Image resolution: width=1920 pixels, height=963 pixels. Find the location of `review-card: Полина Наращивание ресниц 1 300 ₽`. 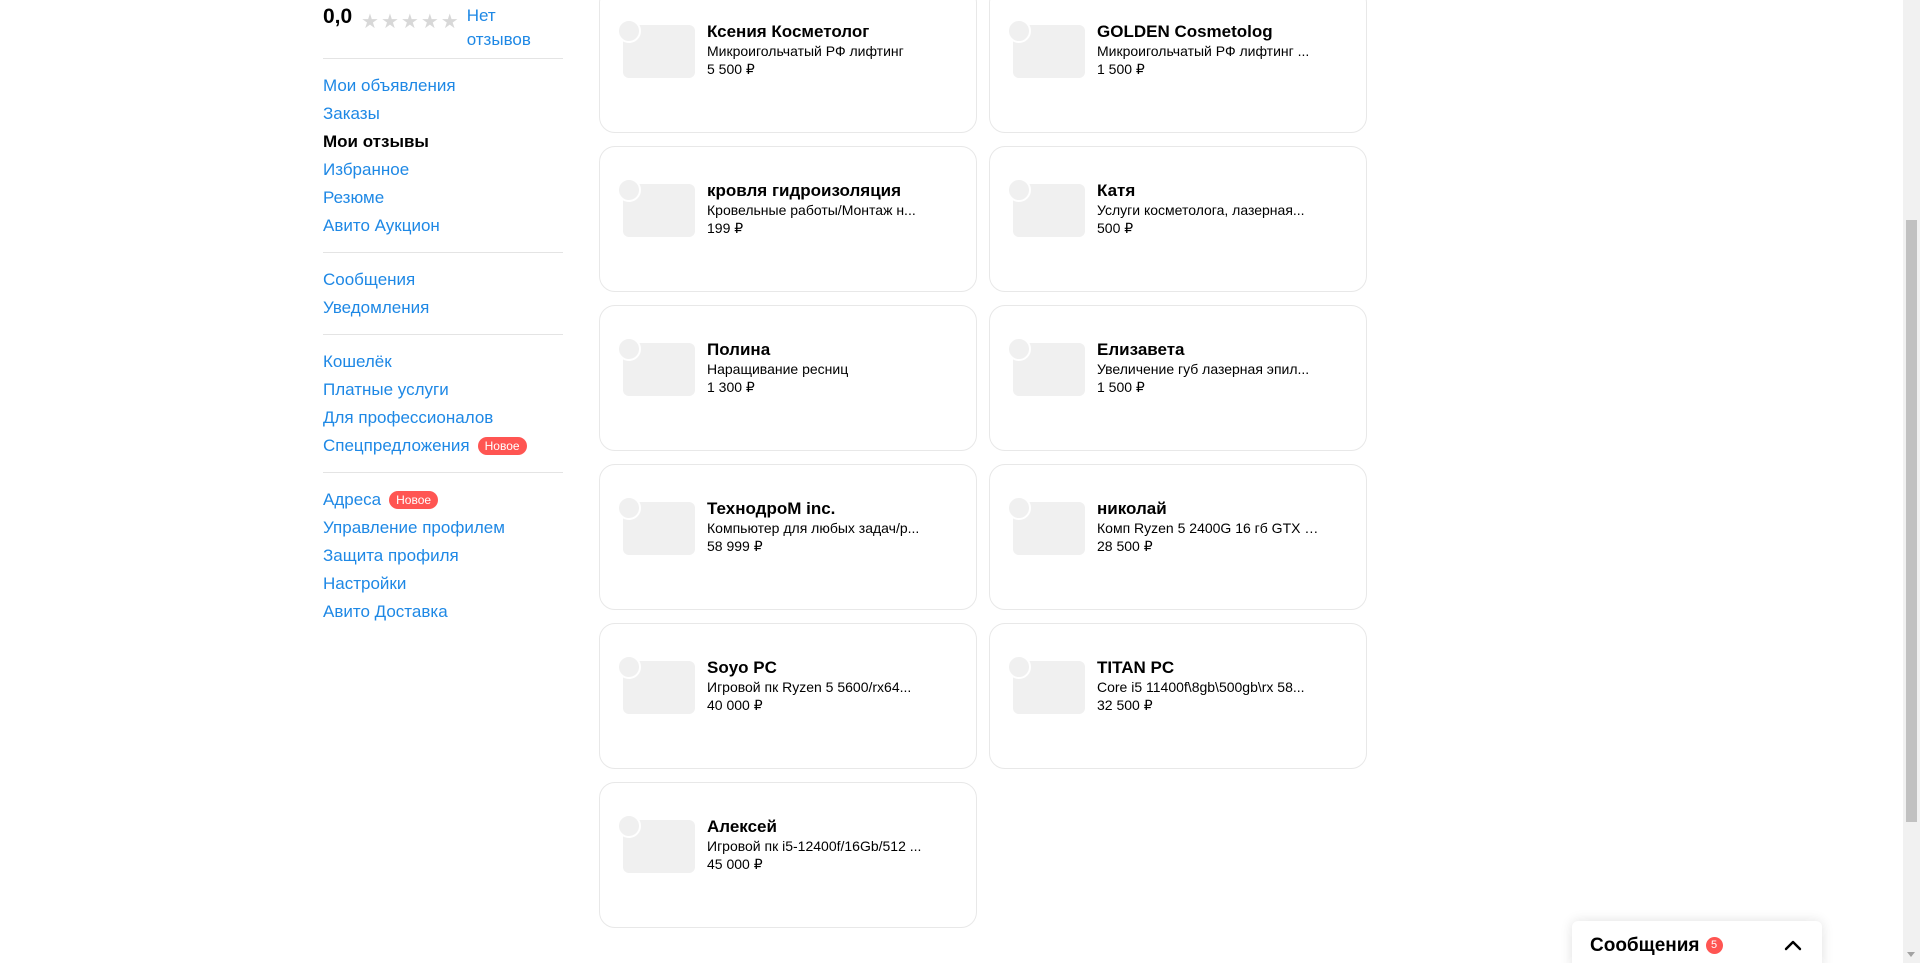

review-card: Полина Наращивание ресниц 1 300 ₽ is located at coordinates (788, 378).